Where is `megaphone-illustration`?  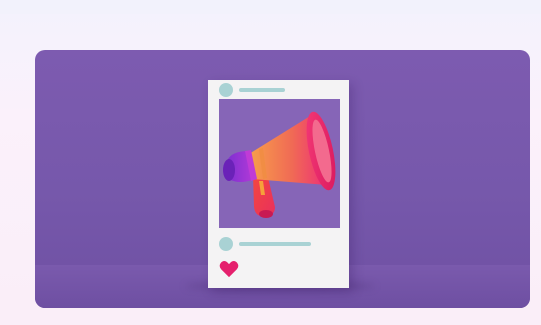
megaphone-illustration is located at coordinates (279, 164).